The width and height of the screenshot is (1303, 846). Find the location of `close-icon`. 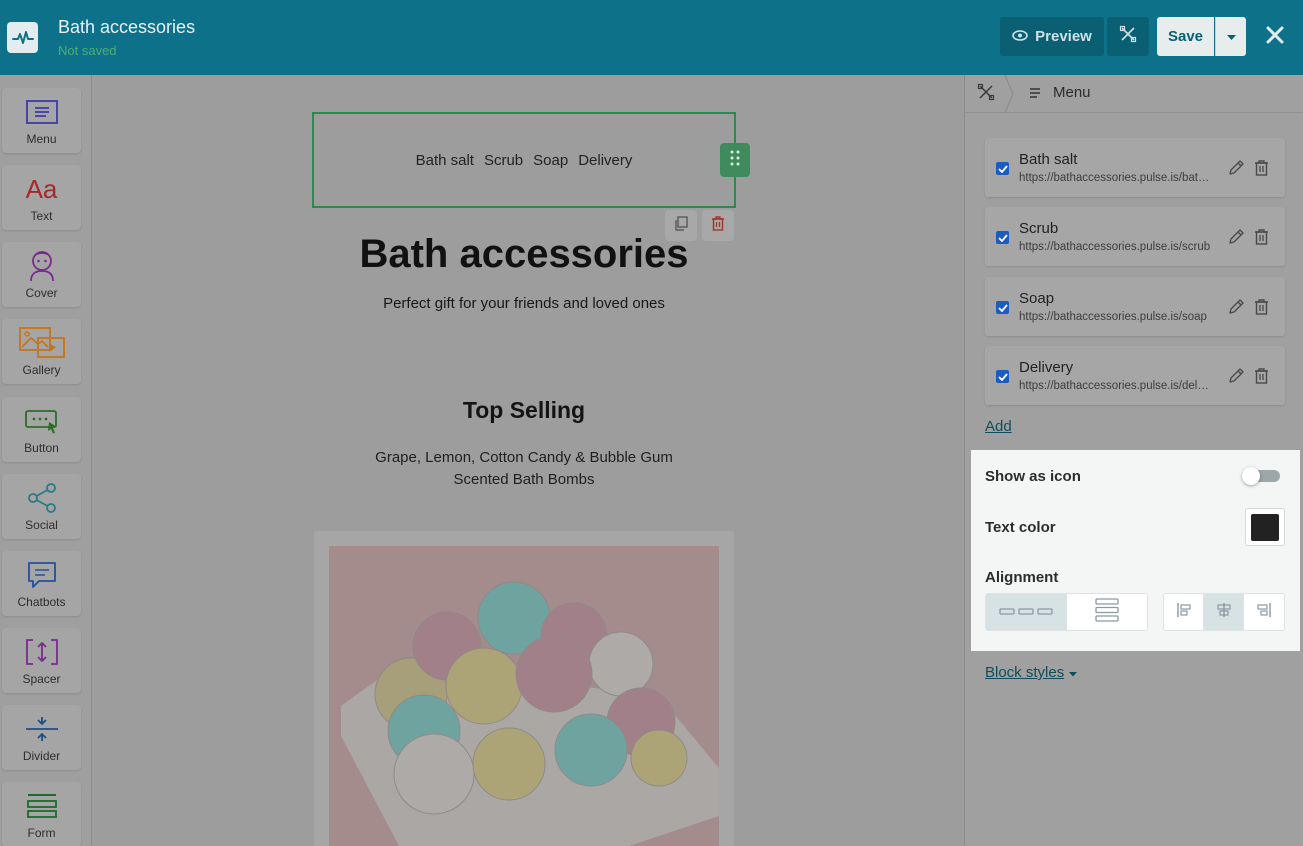

close-icon is located at coordinates (1275, 37).